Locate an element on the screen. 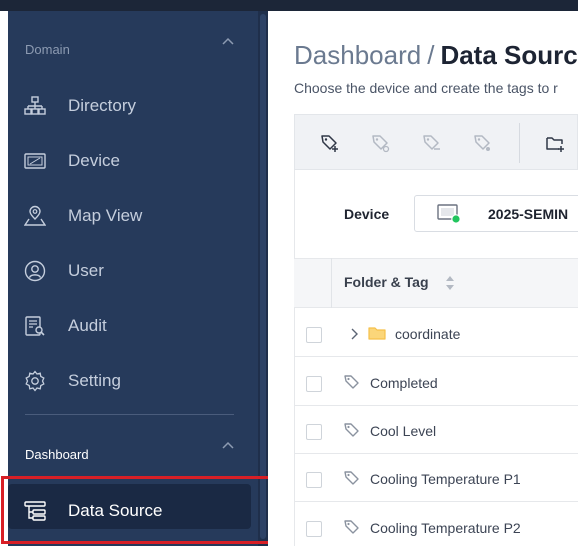 The image size is (578, 551). sidebar-item-label: Setting is located at coordinates (94, 380).